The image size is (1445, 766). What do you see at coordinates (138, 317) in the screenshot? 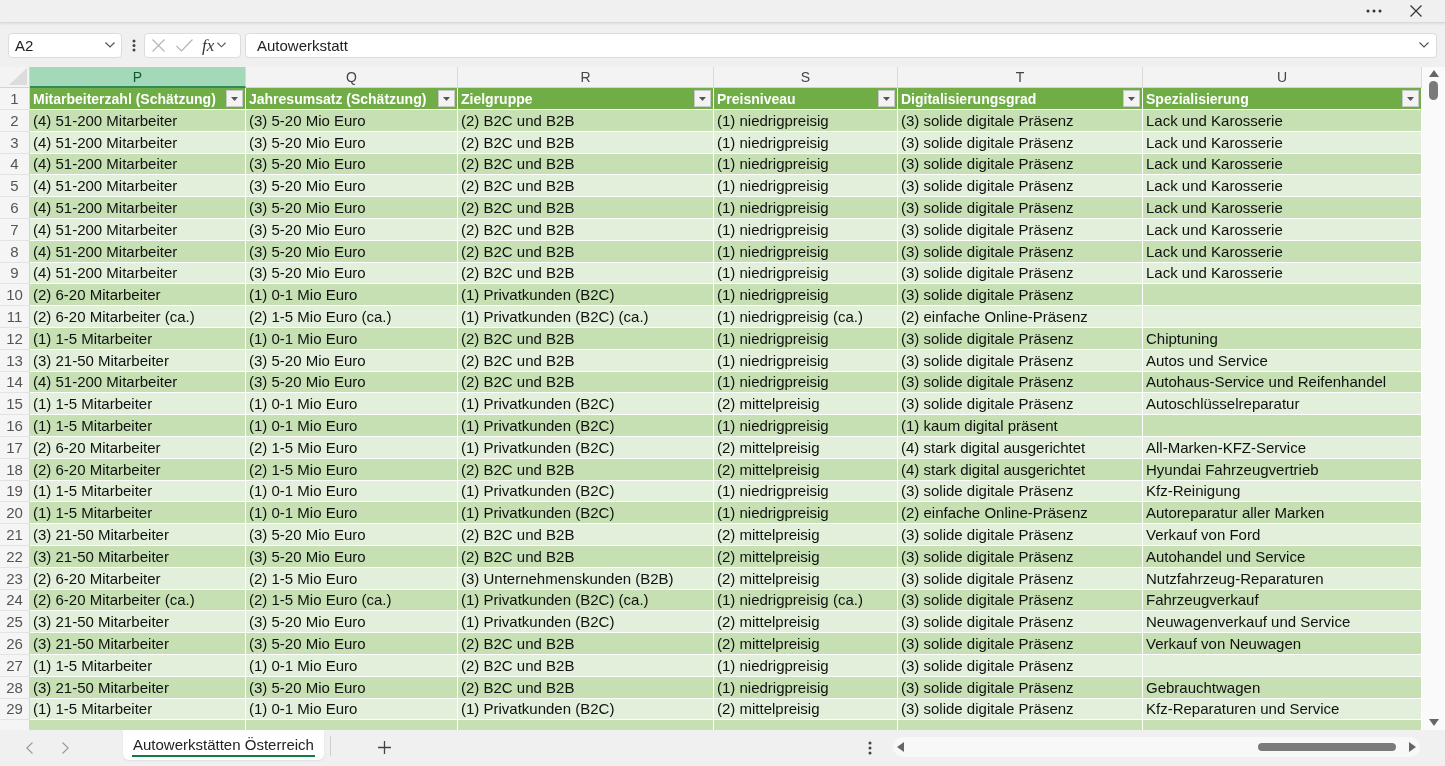
I see `table-cell: (2) 6-20 Mitarbeiter (ca.)` at bounding box center [138, 317].